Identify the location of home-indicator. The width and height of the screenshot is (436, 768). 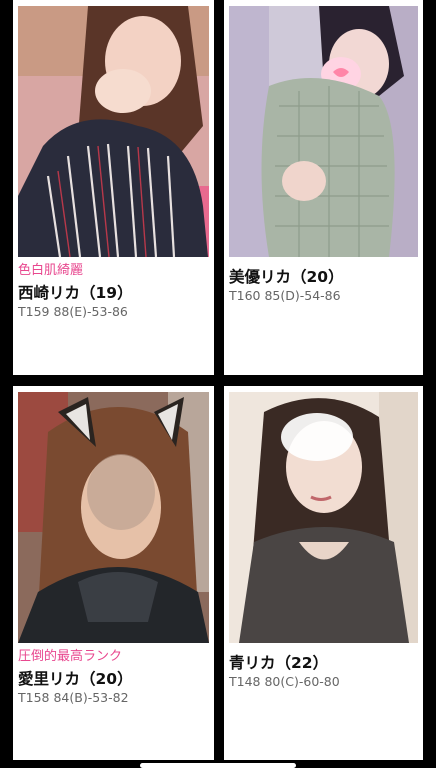
(218, 765).